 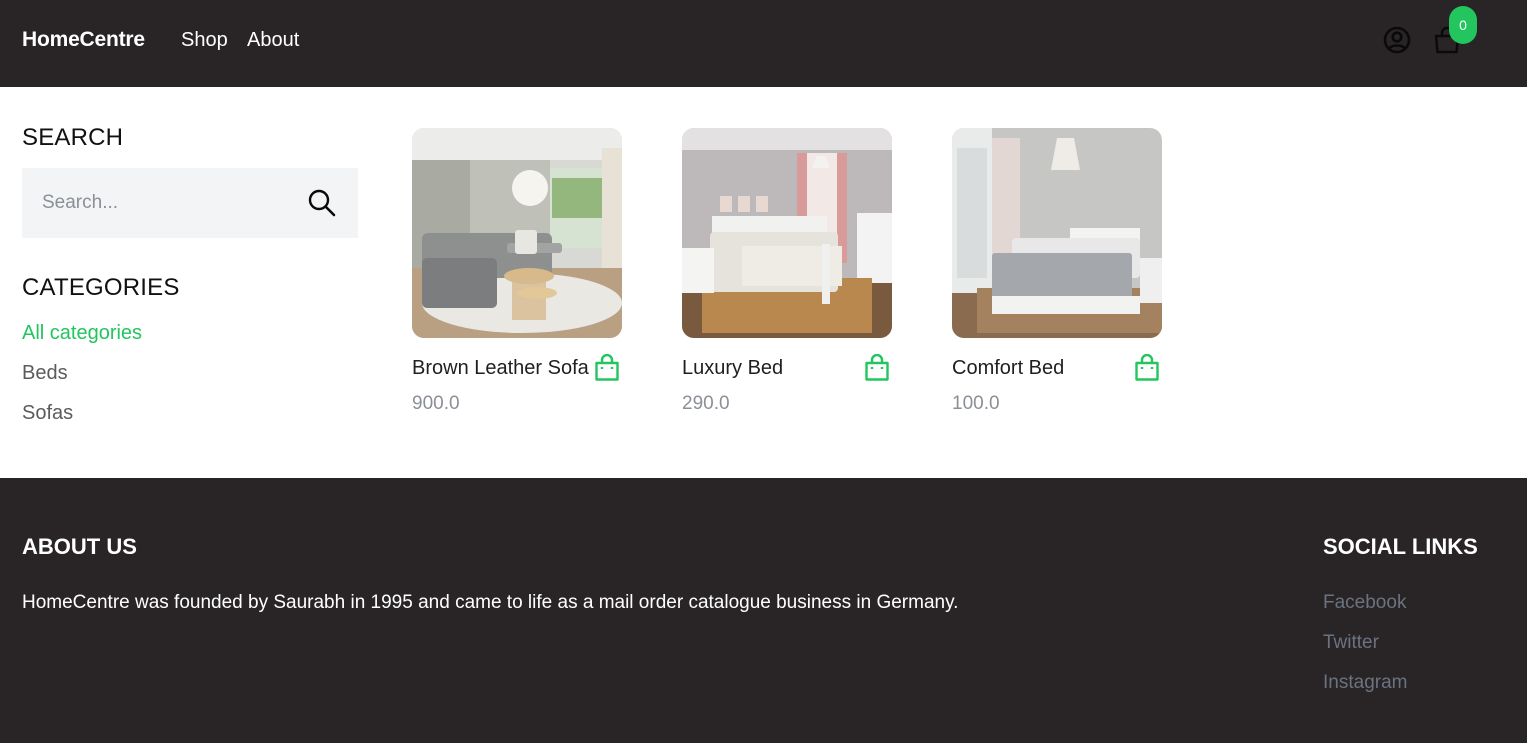 I want to click on top-navbar: HomeCentre Shop About 0, so click(x=763, y=43).